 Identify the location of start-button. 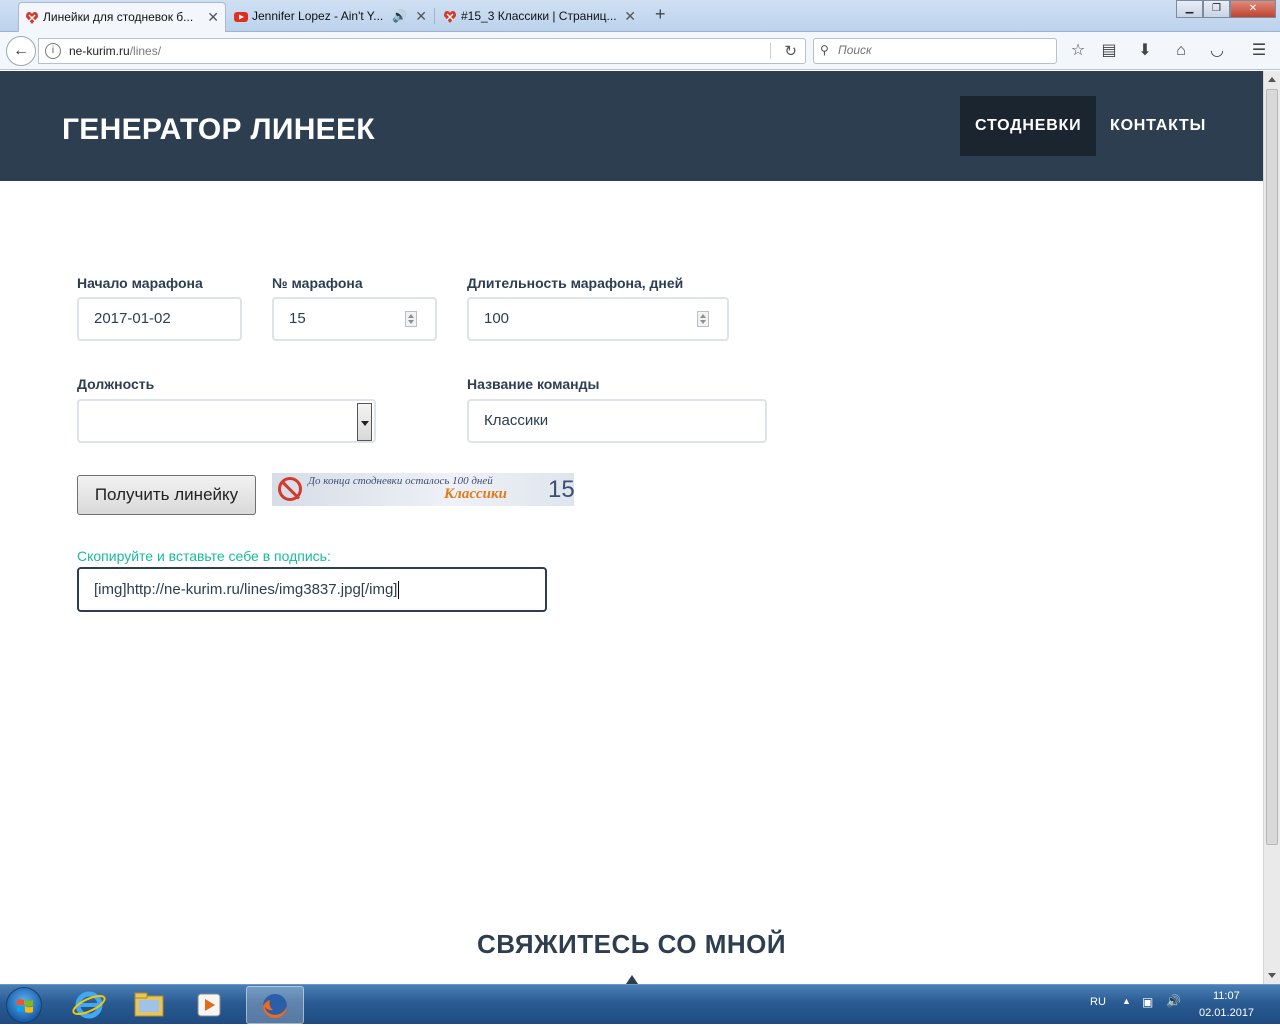
(24, 1005).